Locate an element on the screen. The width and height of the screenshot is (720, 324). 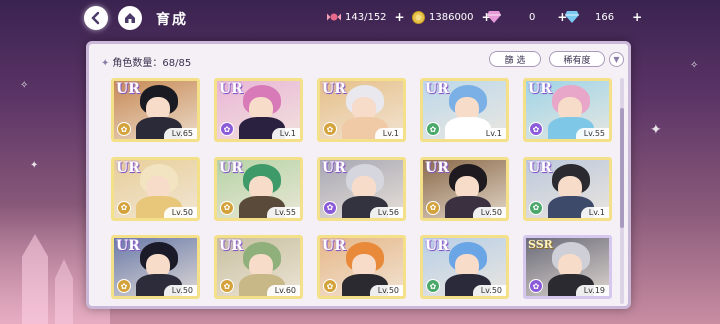
character-count-label: 角色数量：68/85 is located at coordinates (152, 63).